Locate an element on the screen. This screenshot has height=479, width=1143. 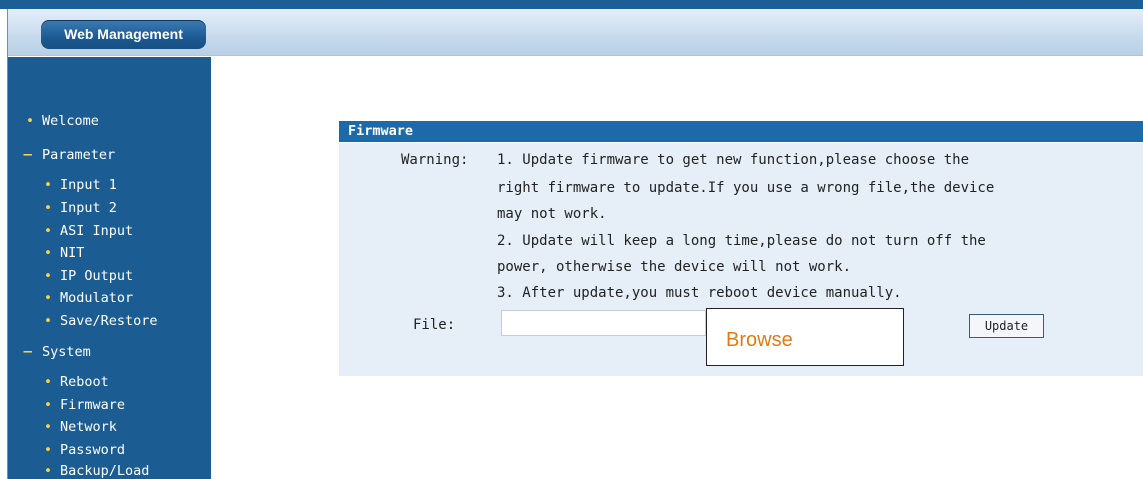
sidebar-item-welcome: • Welcome is located at coordinates (62, 121).